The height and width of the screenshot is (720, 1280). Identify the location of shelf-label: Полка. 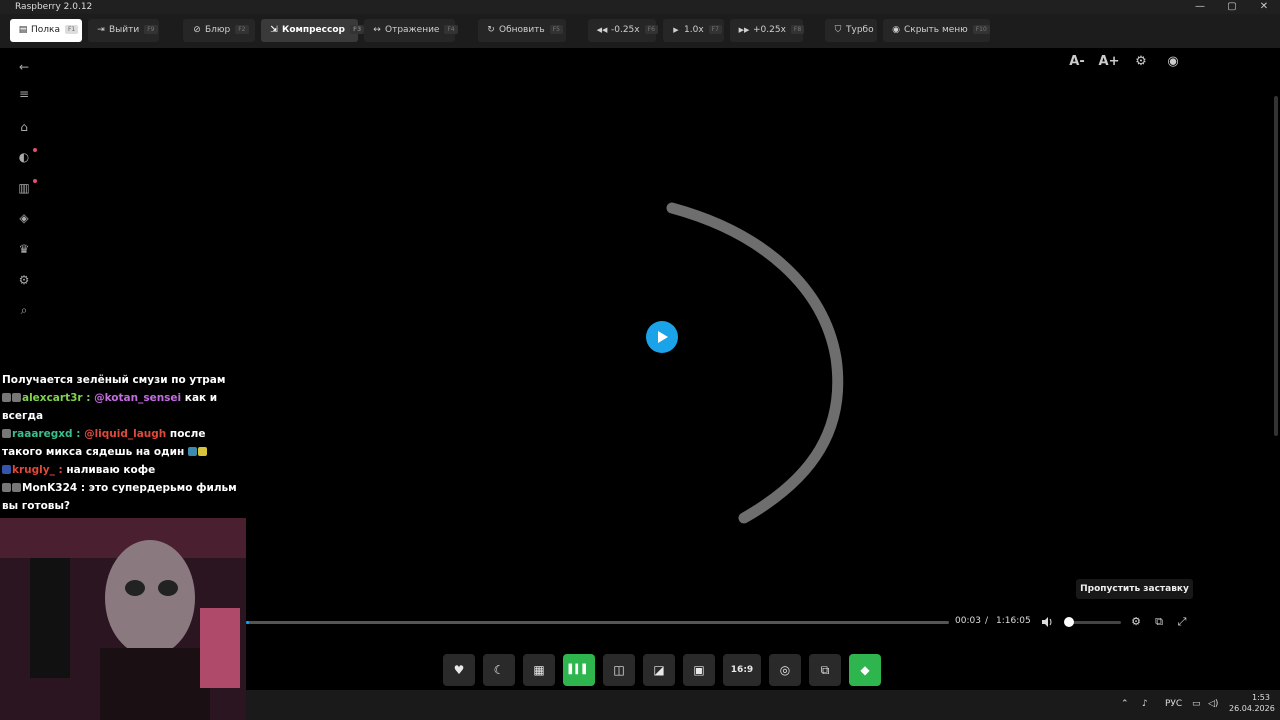
(45, 30).